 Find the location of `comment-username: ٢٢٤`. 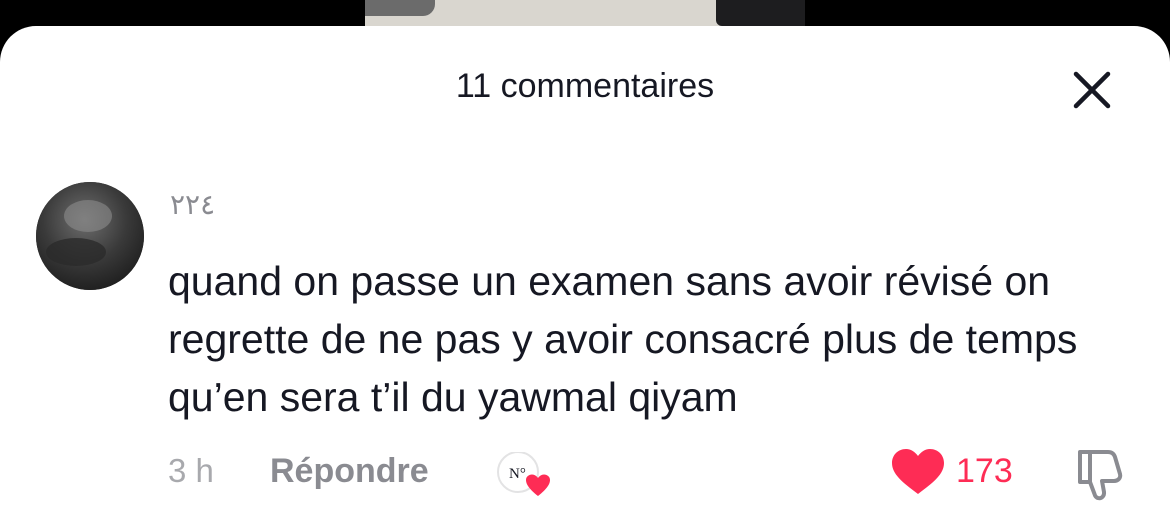

comment-username: ٢٢٤ is located at coordinates (192, 205).